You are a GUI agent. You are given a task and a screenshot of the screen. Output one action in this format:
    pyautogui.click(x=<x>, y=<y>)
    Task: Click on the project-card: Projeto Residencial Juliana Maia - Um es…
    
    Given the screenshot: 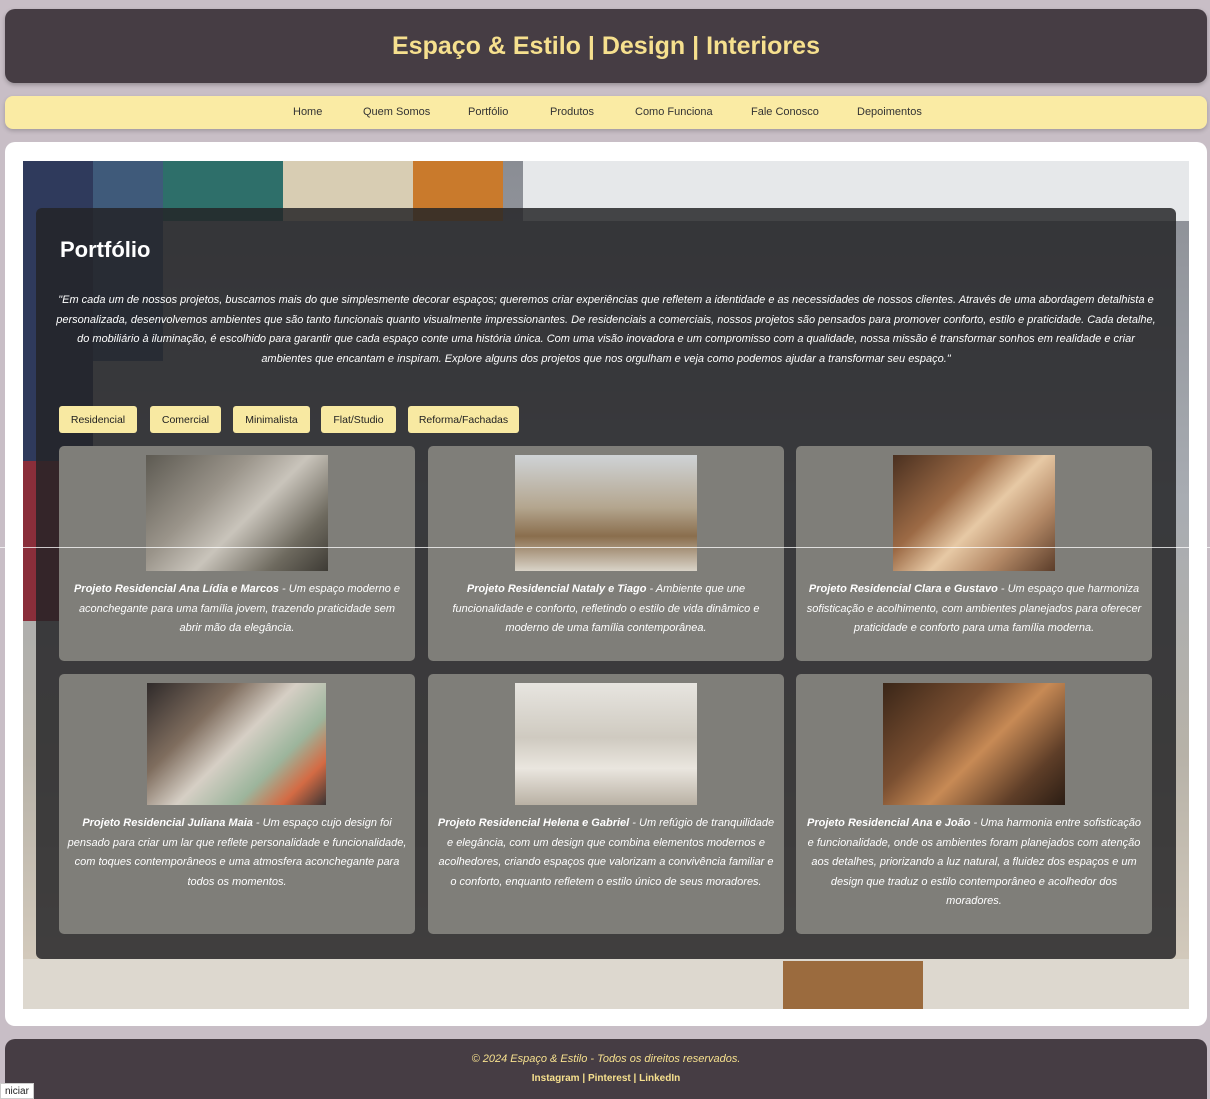 What is the action you would take?
    pyautogui.click(x=237, y=804)
    